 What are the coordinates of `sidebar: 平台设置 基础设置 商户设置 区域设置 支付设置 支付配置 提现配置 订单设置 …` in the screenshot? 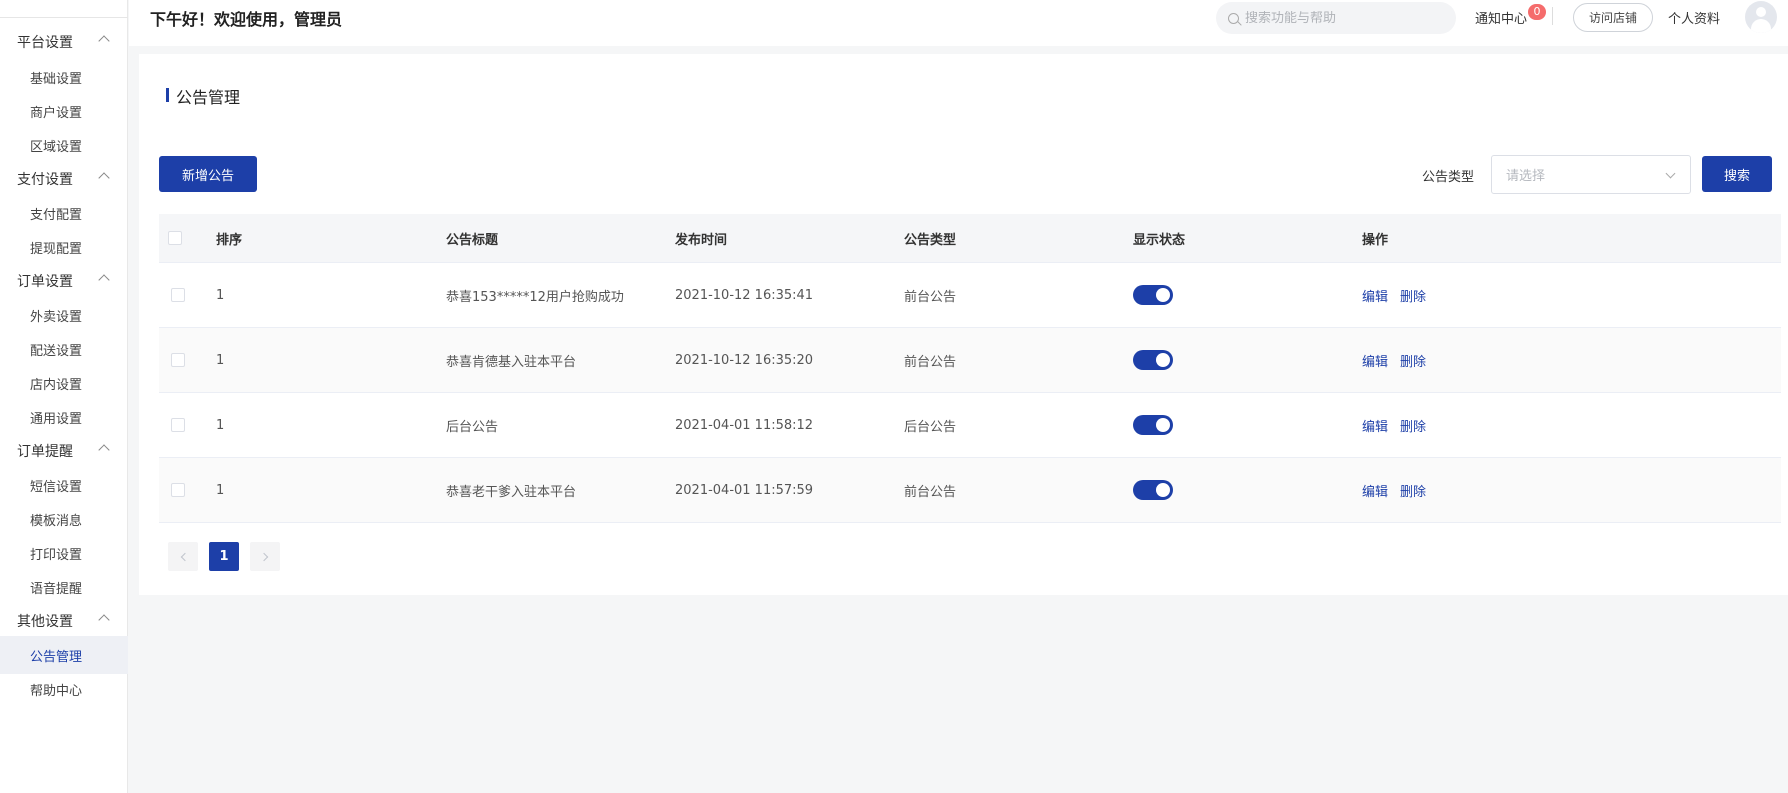 It's located at (64, 396).